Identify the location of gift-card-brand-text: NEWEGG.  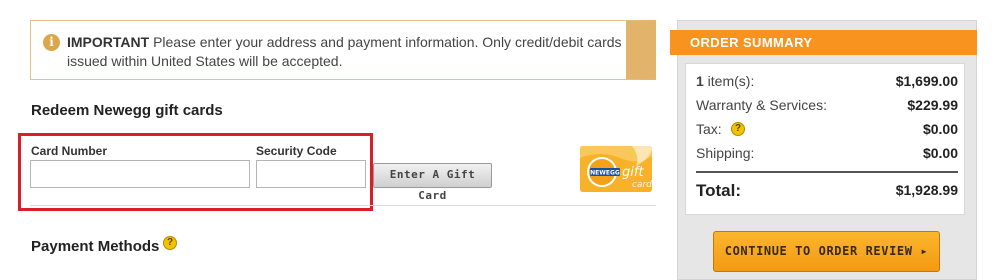
(605, 173).